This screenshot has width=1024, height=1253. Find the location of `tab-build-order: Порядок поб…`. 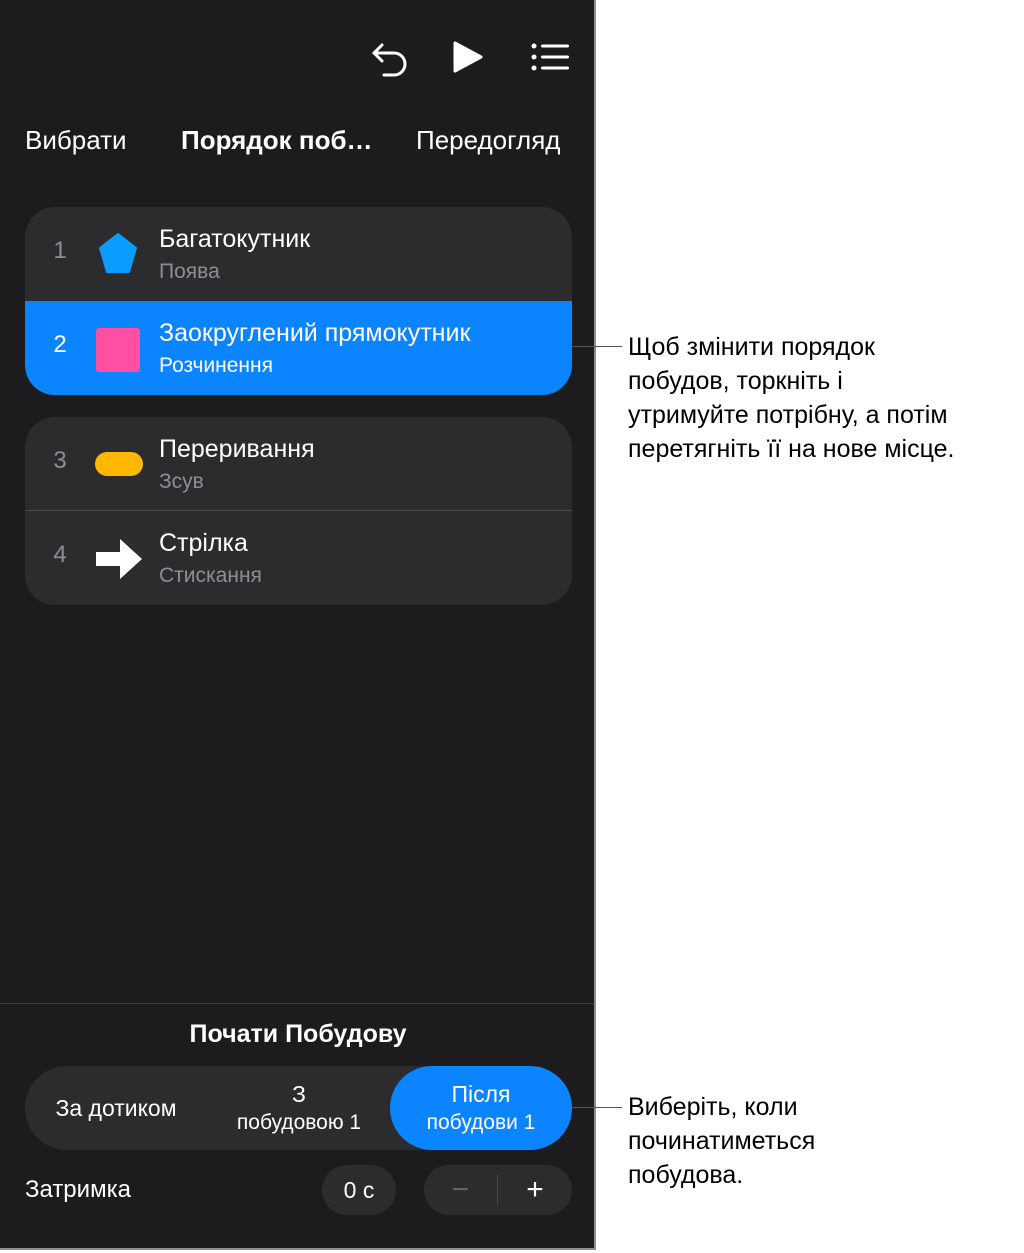

tab-build-order: Порядок поб… is located at coordinates (277, 140).